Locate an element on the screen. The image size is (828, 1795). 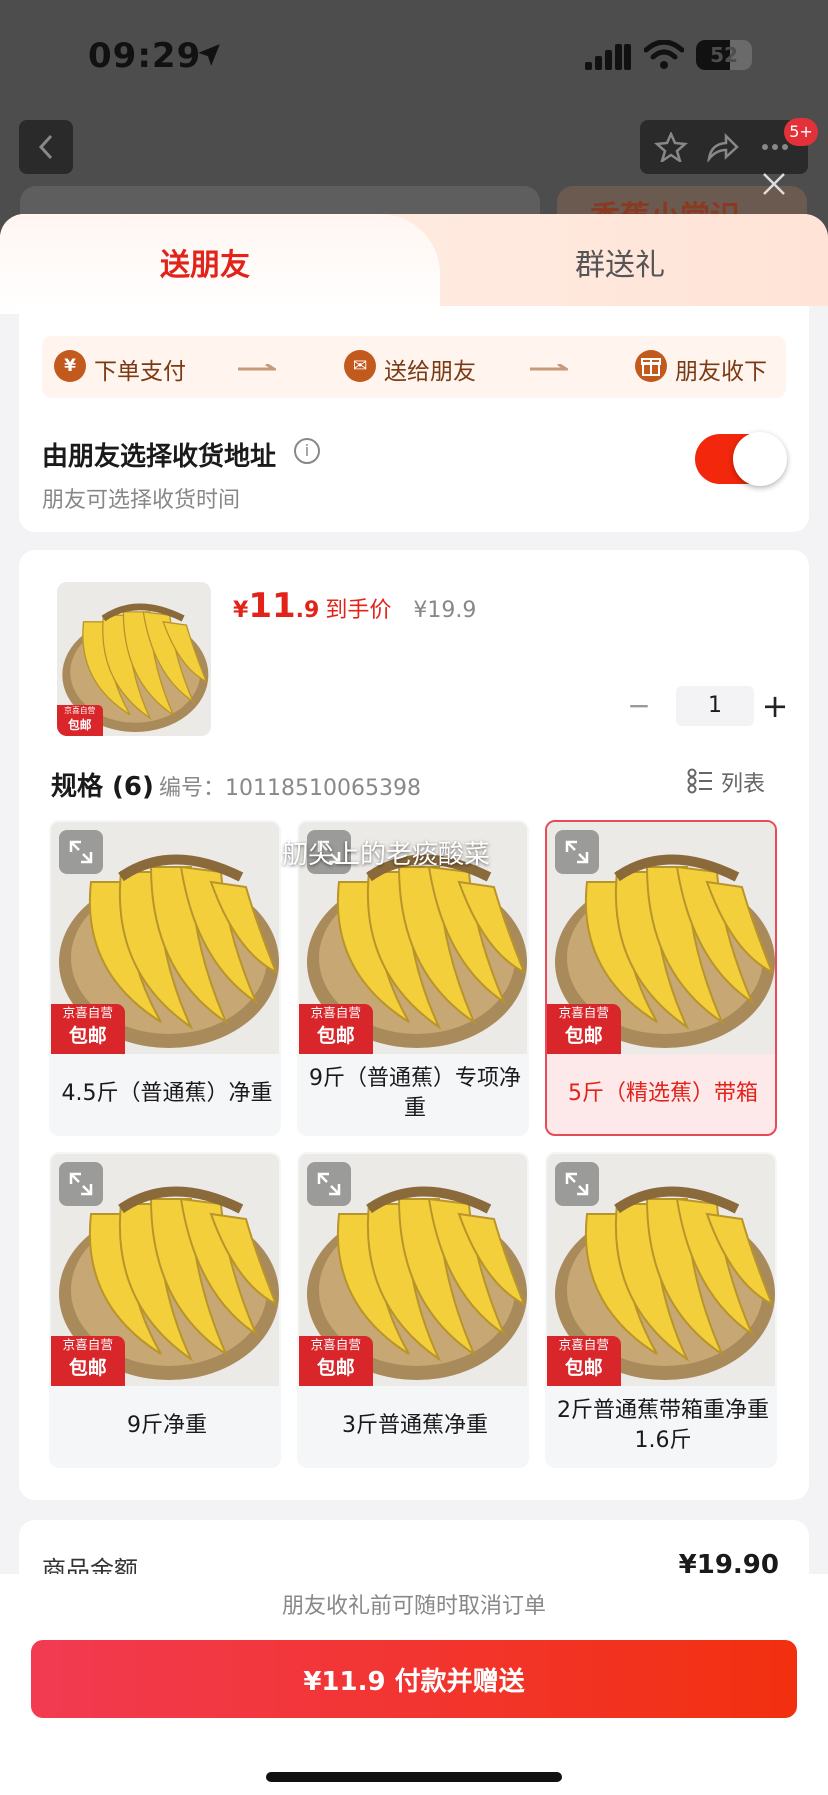
product-code: 编号：10118510065398 is located at coordinates (290, 788).